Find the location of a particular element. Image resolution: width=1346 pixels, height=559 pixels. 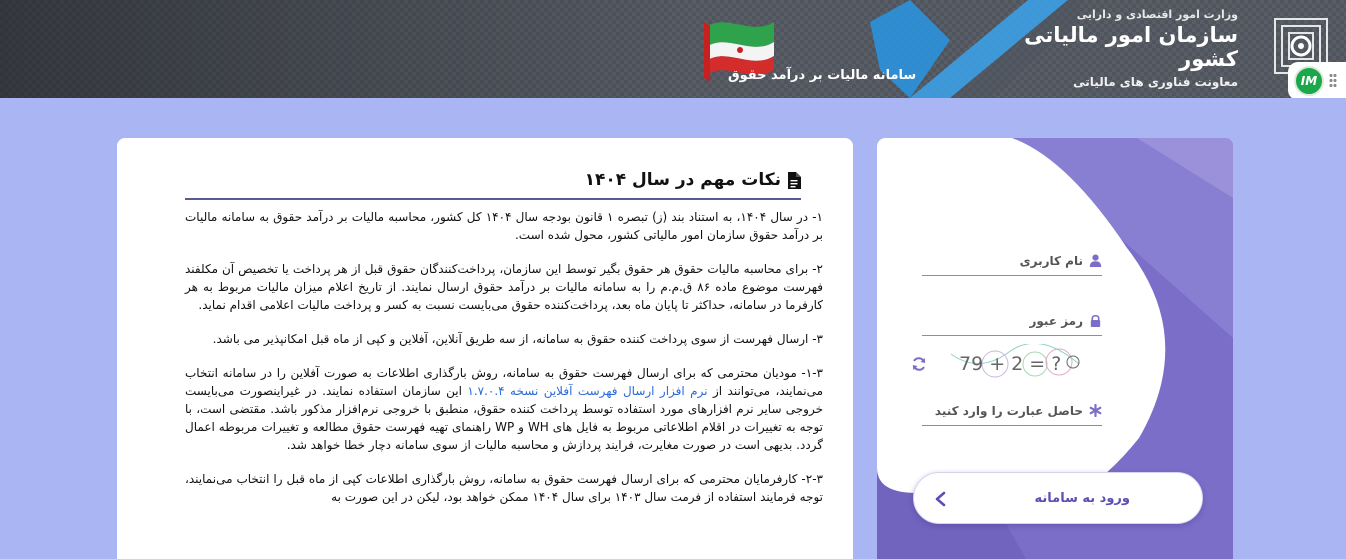

lock-icon is located at coordinates (1095, 320).